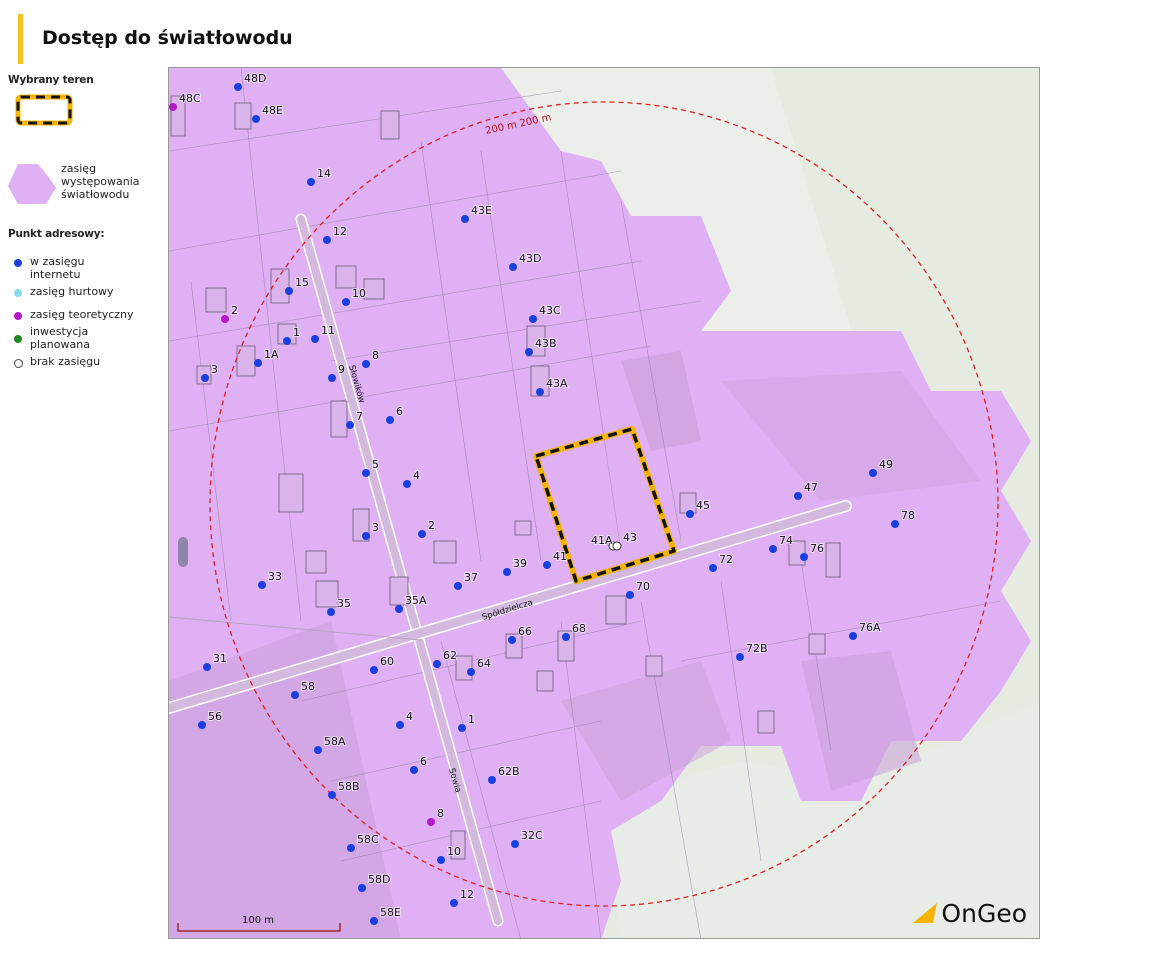  Describe the element at coordinates (20, 39) in the screenshot. I see `title-accent-bar` at that location.